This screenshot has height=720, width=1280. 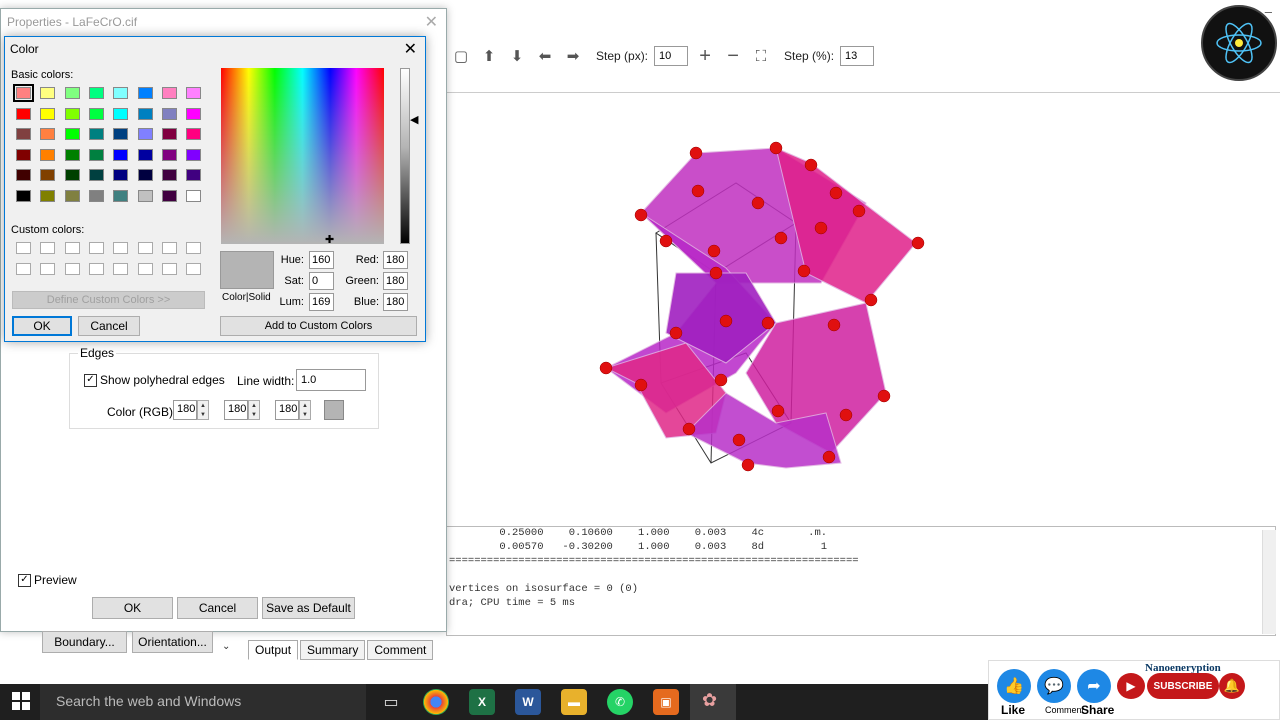 I want to click on excel-icon: X, so click(x=482, y=702).